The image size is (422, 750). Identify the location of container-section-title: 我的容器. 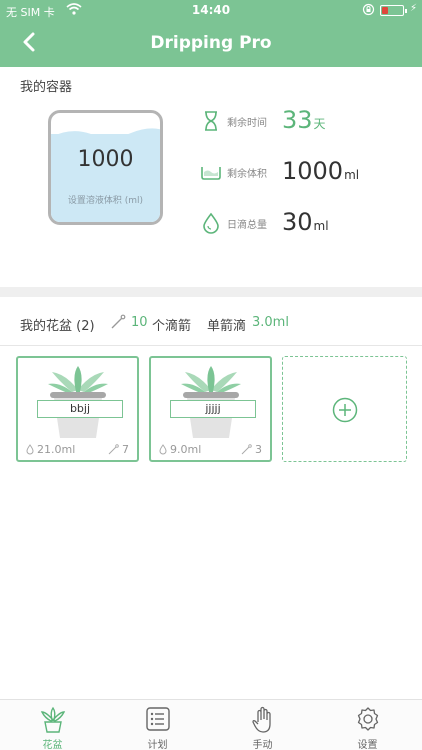
(46, 87).